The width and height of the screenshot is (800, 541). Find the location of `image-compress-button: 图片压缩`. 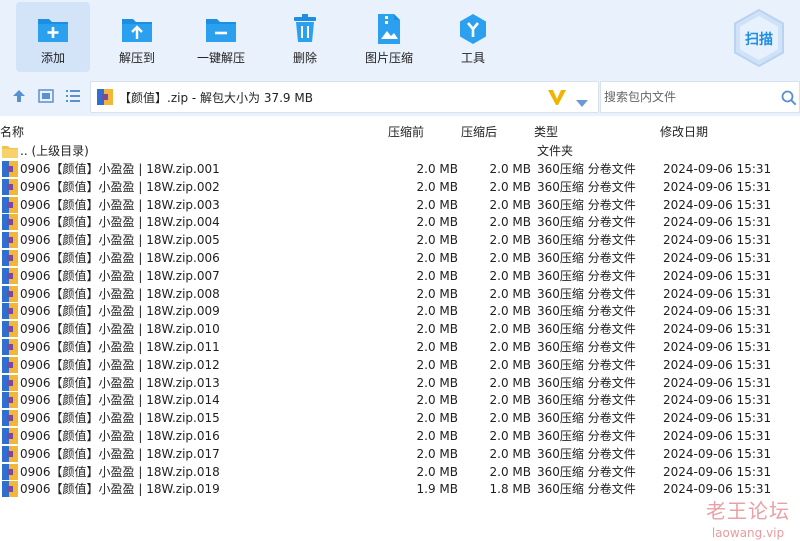

image-compress-button: 图片压缩 is located at coordinates (389, 37).